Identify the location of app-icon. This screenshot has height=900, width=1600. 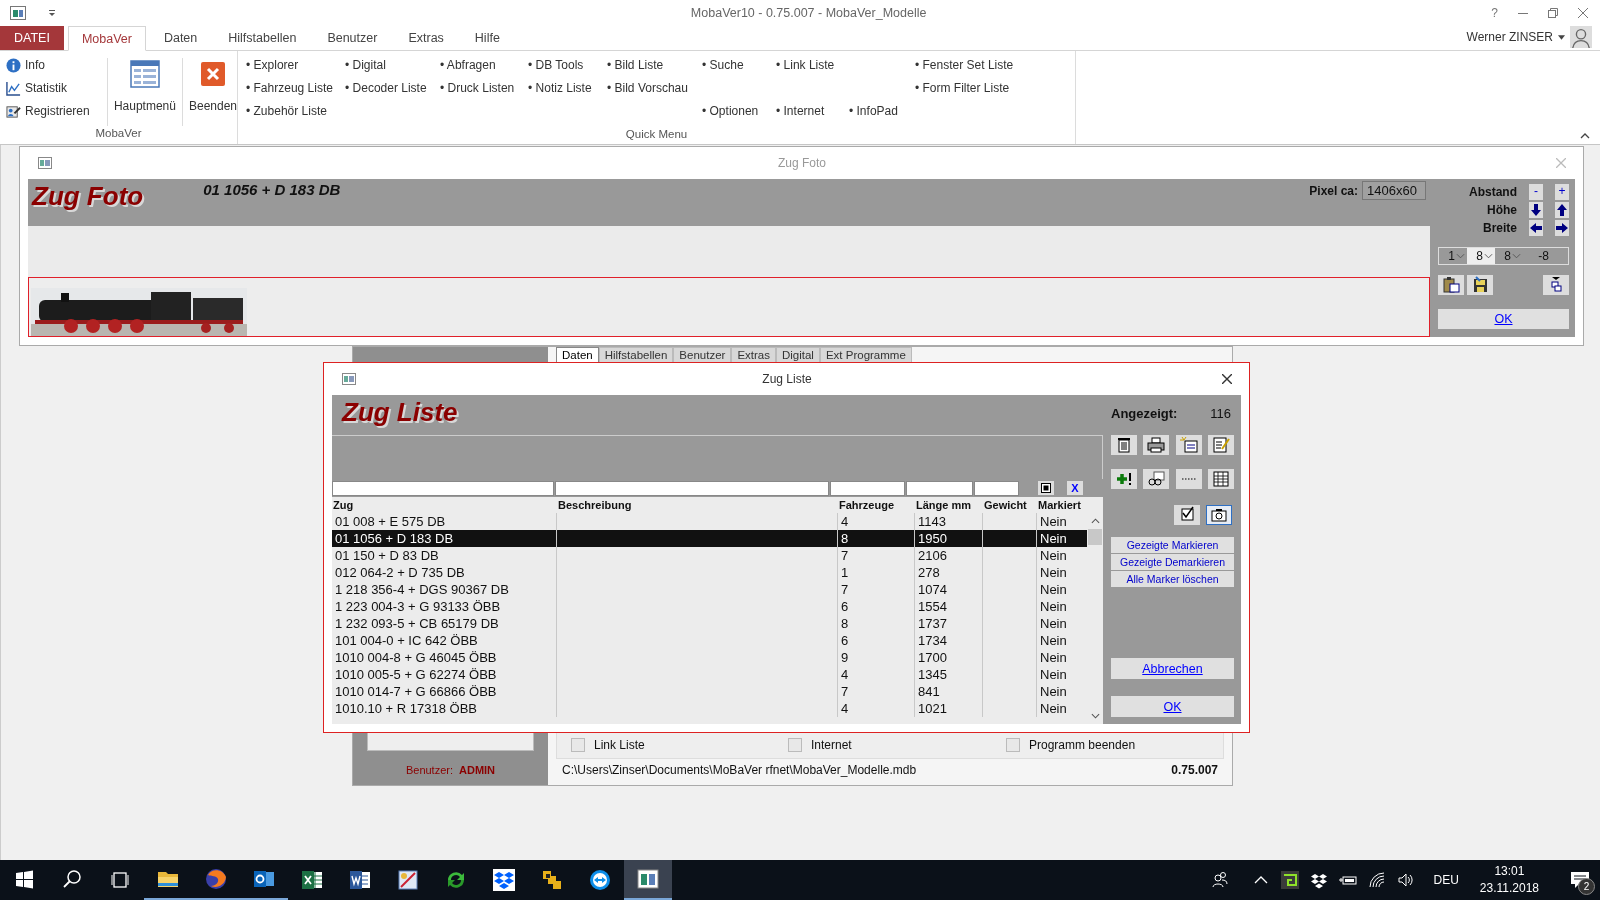
(18, 12).